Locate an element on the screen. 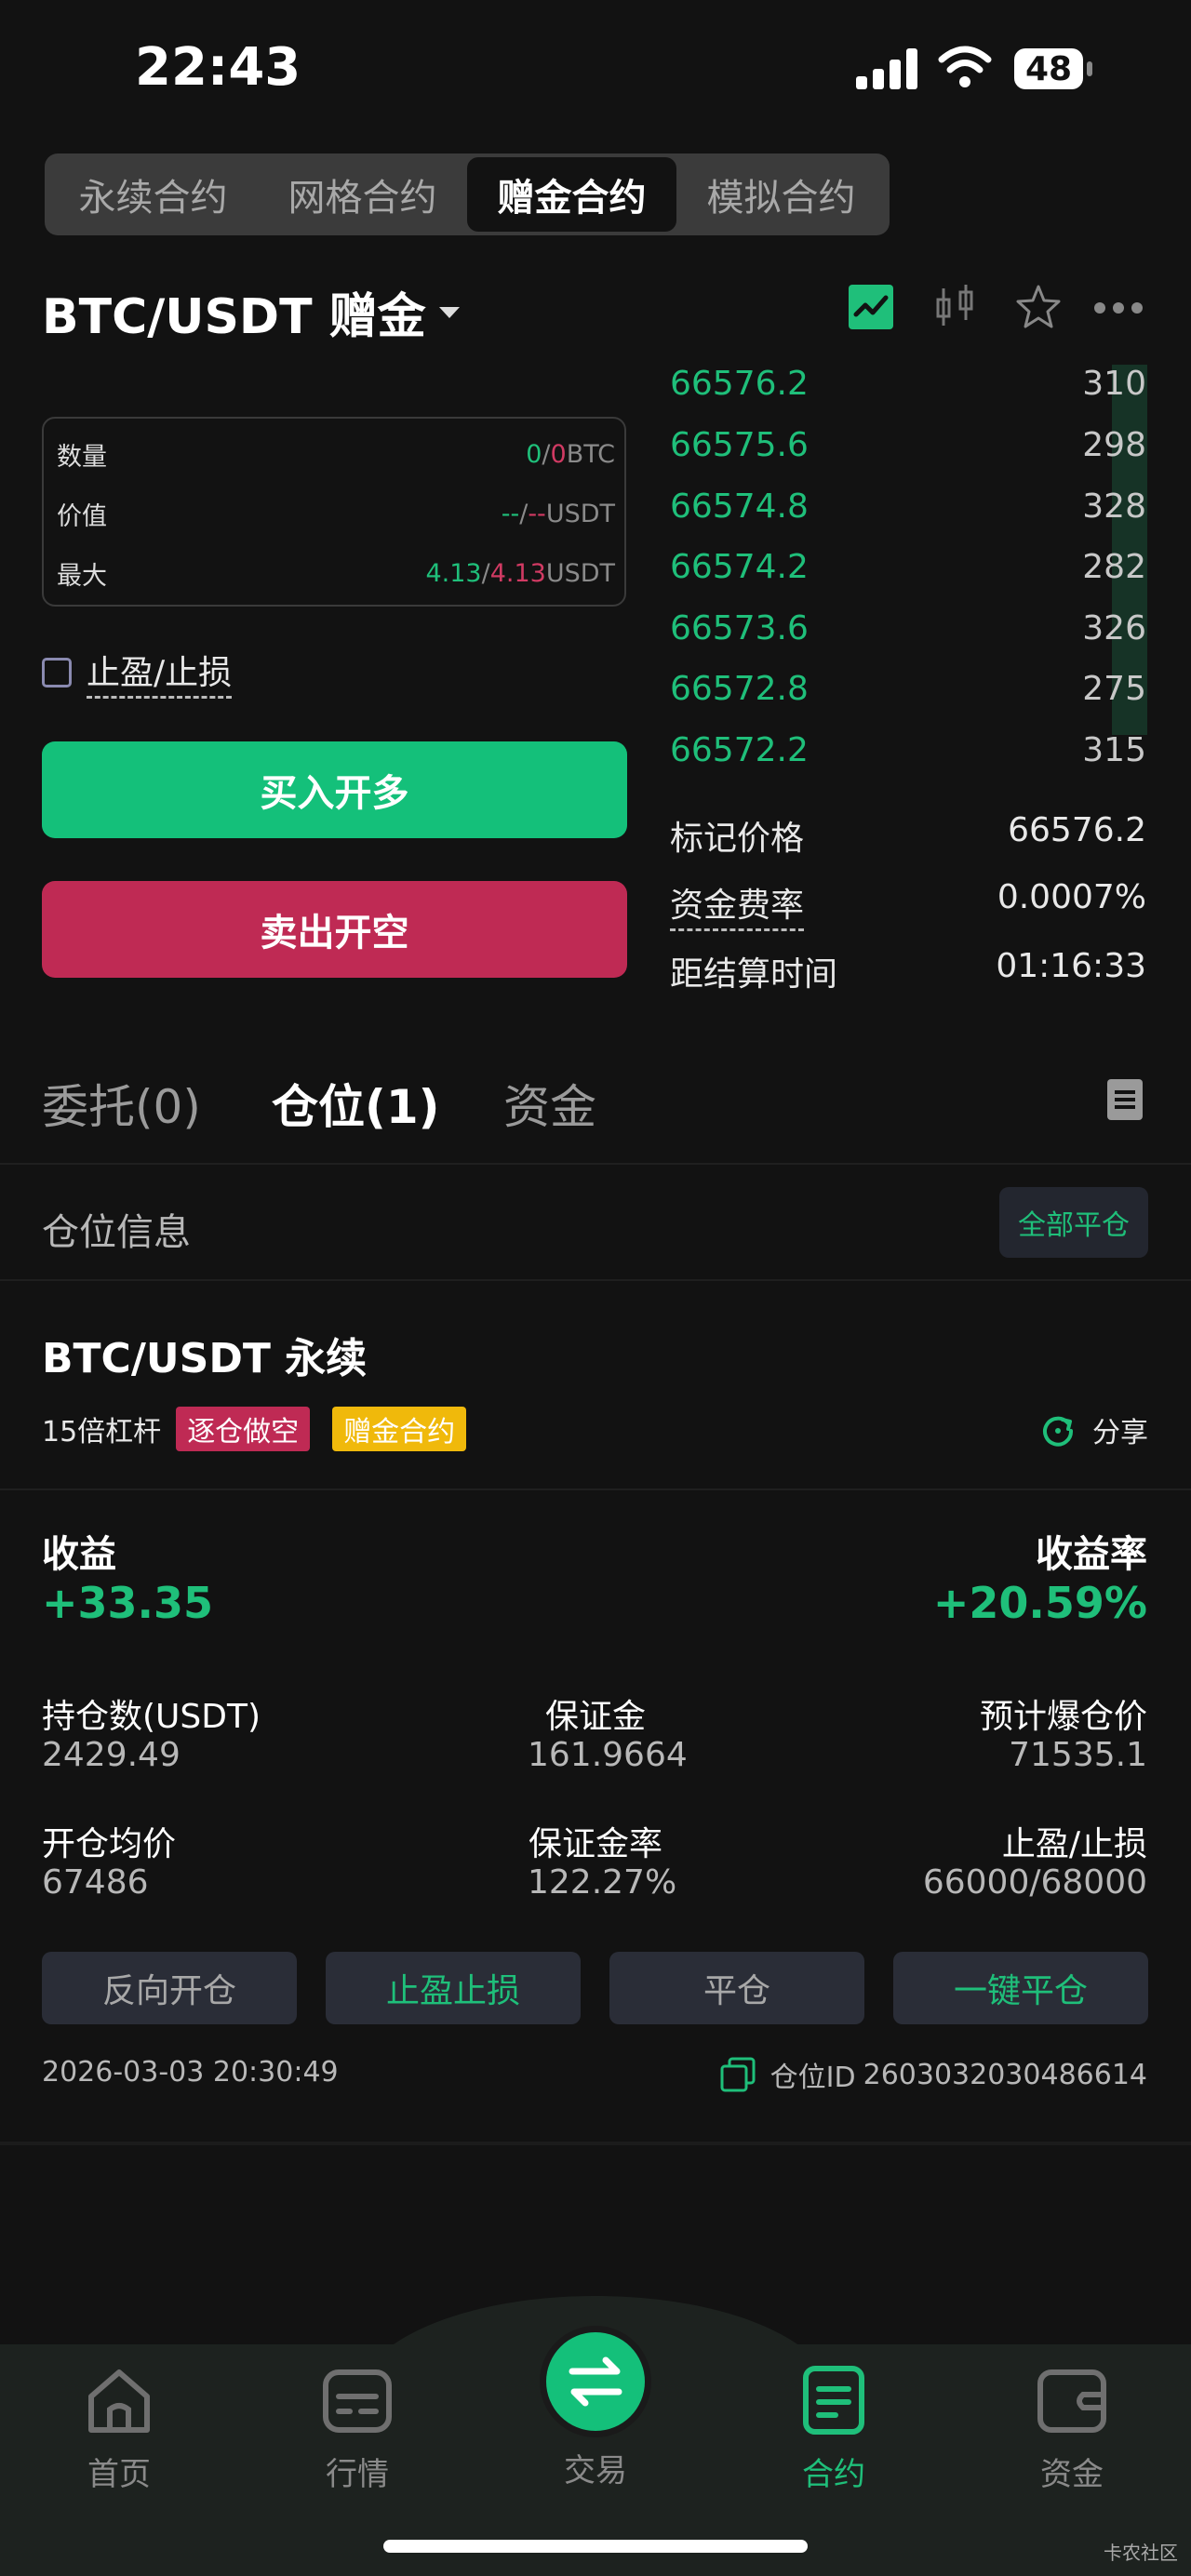 The height and width of the screenshot is (2576, 1191). orderbook-row: 66574.8 328 is located at coordinates (908, 506).